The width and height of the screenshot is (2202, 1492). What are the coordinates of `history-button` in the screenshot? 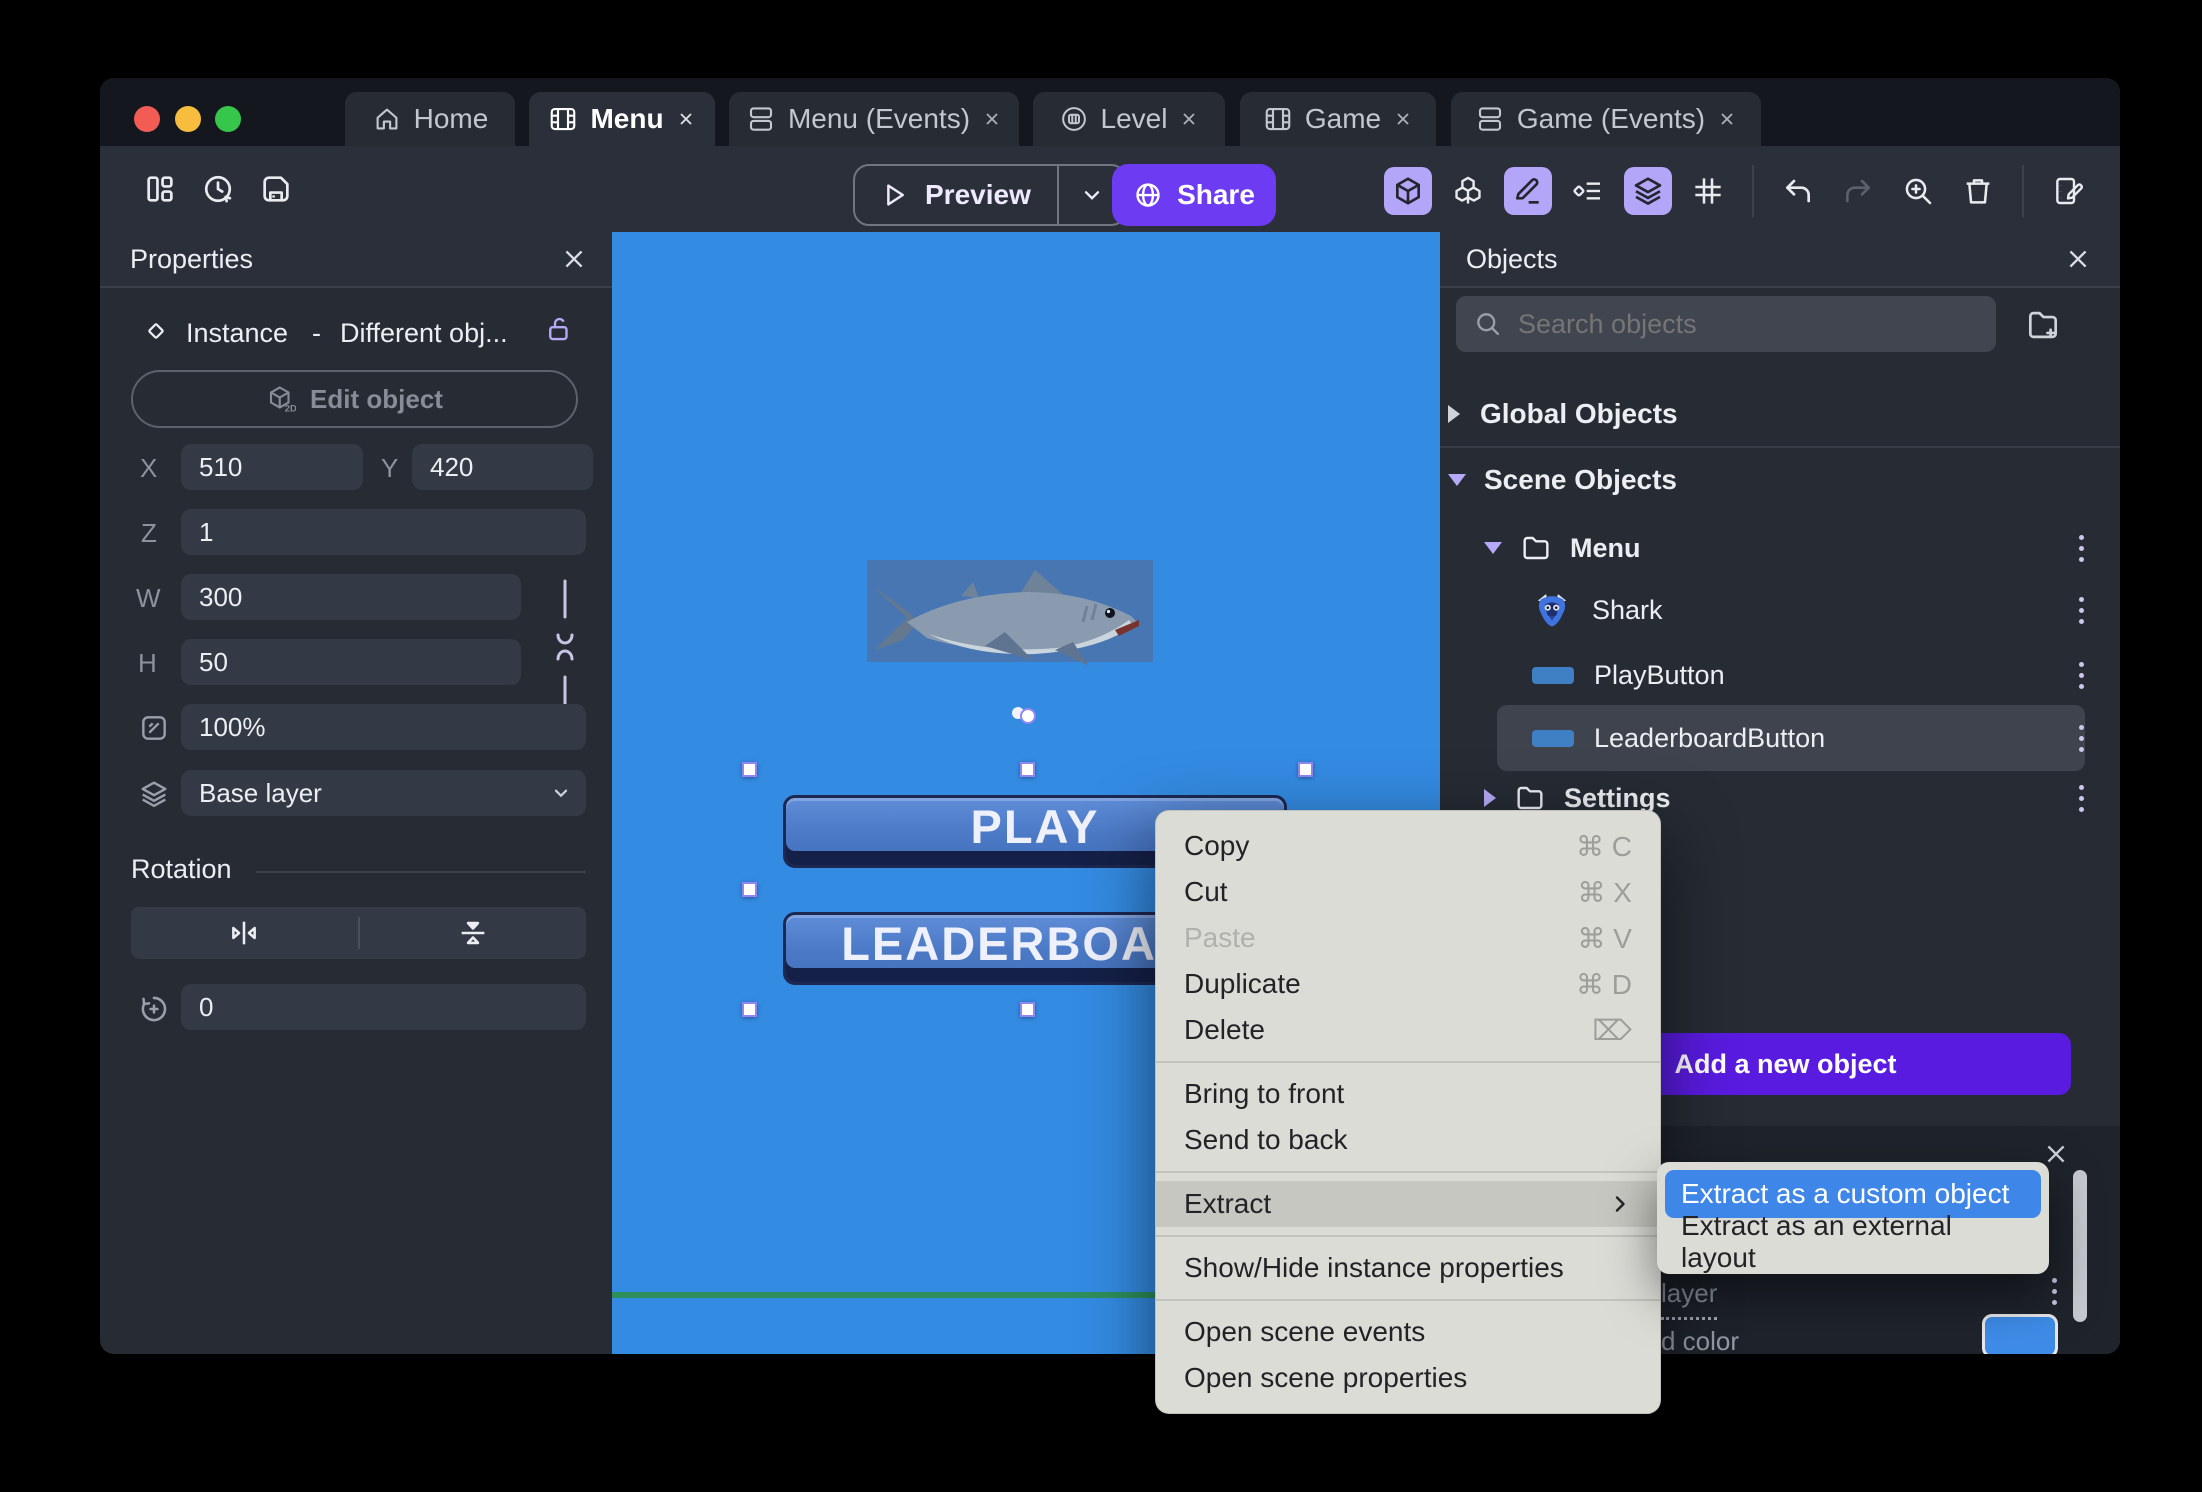 It's located at (218, 189).